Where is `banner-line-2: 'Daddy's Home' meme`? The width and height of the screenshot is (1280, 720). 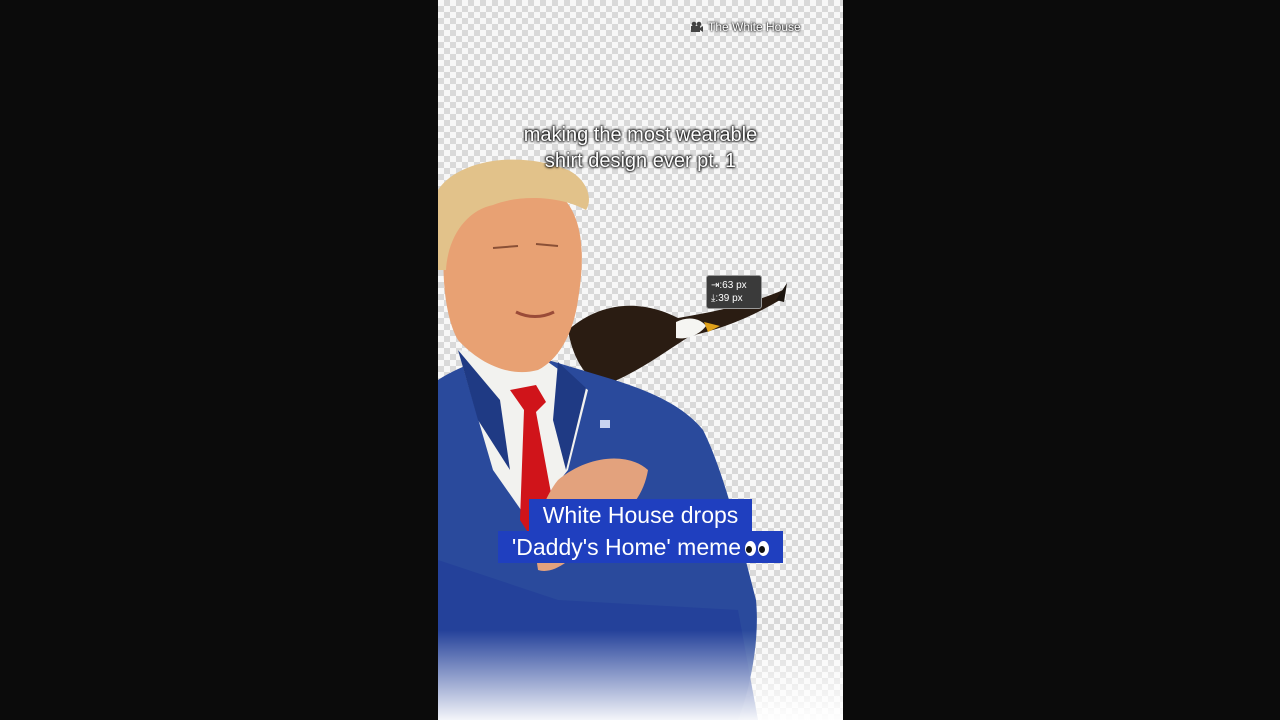
banner-line-2: 'Daddy's Home' meme is located at coordinates (640, 547).